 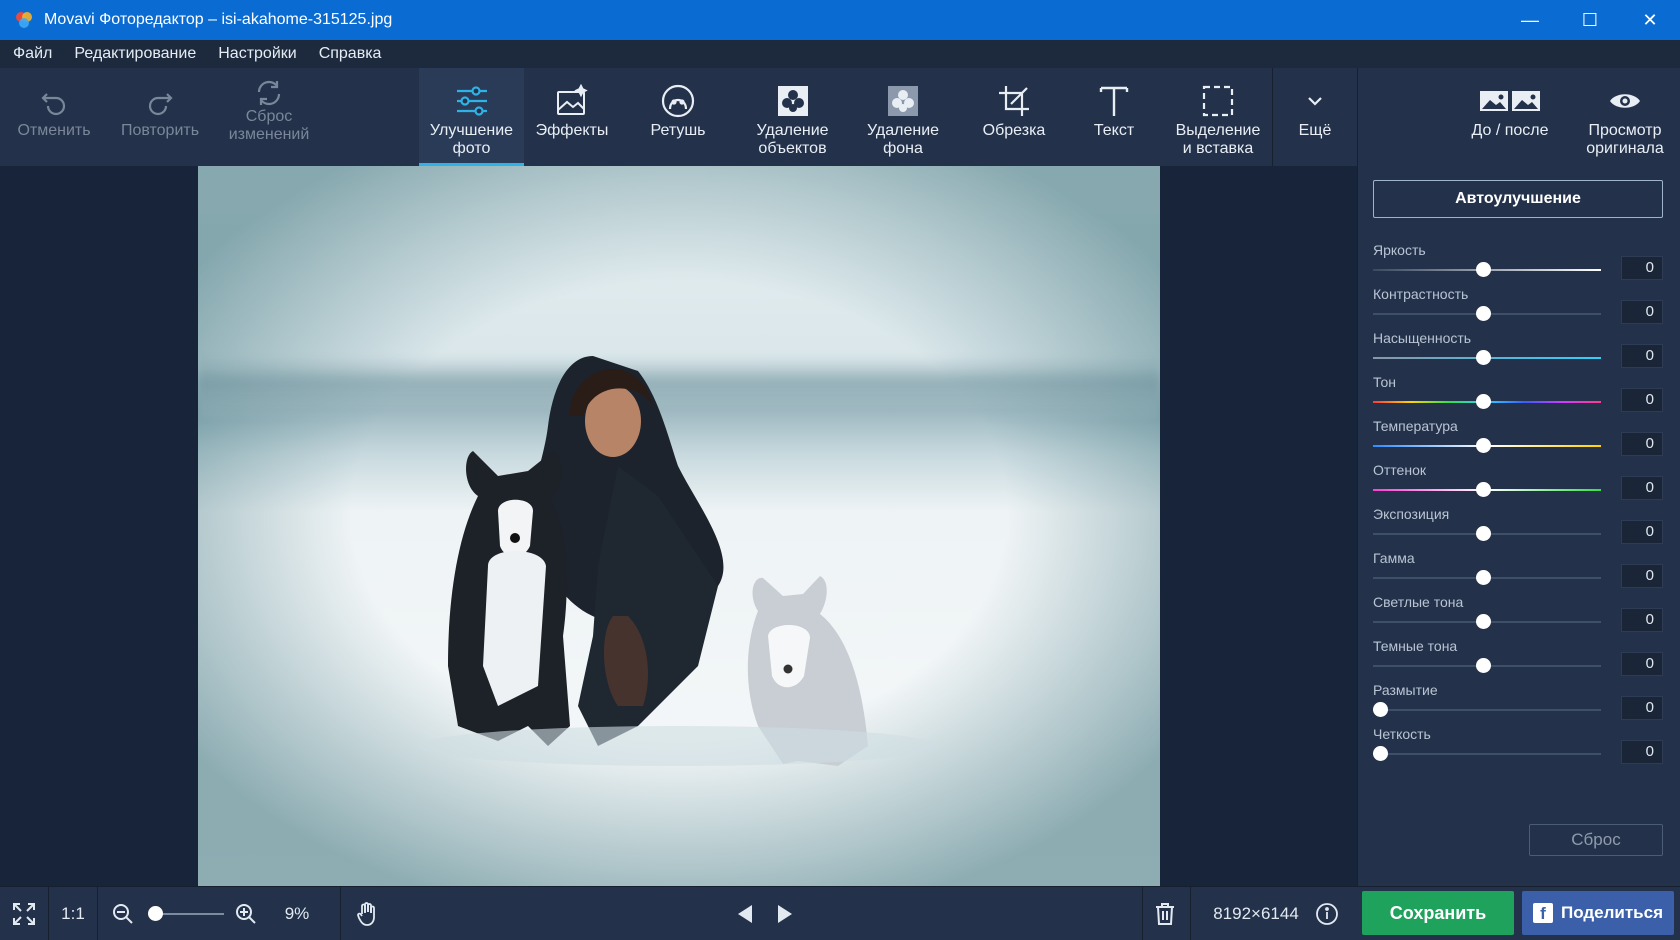 I want to click on toolbar-separator, so click(x=1357, y=117).